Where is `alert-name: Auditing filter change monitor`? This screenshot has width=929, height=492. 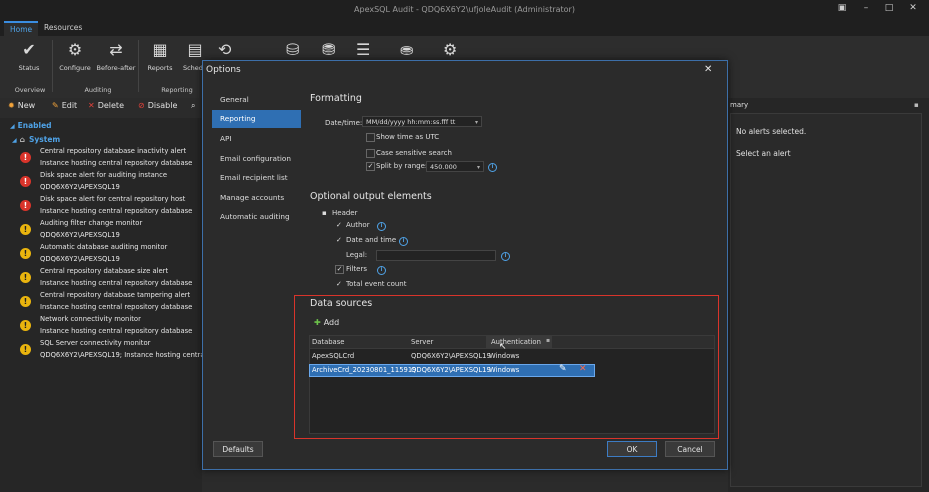 alert-name: Auditing filter change monitor is located at coordinates (91, 223).